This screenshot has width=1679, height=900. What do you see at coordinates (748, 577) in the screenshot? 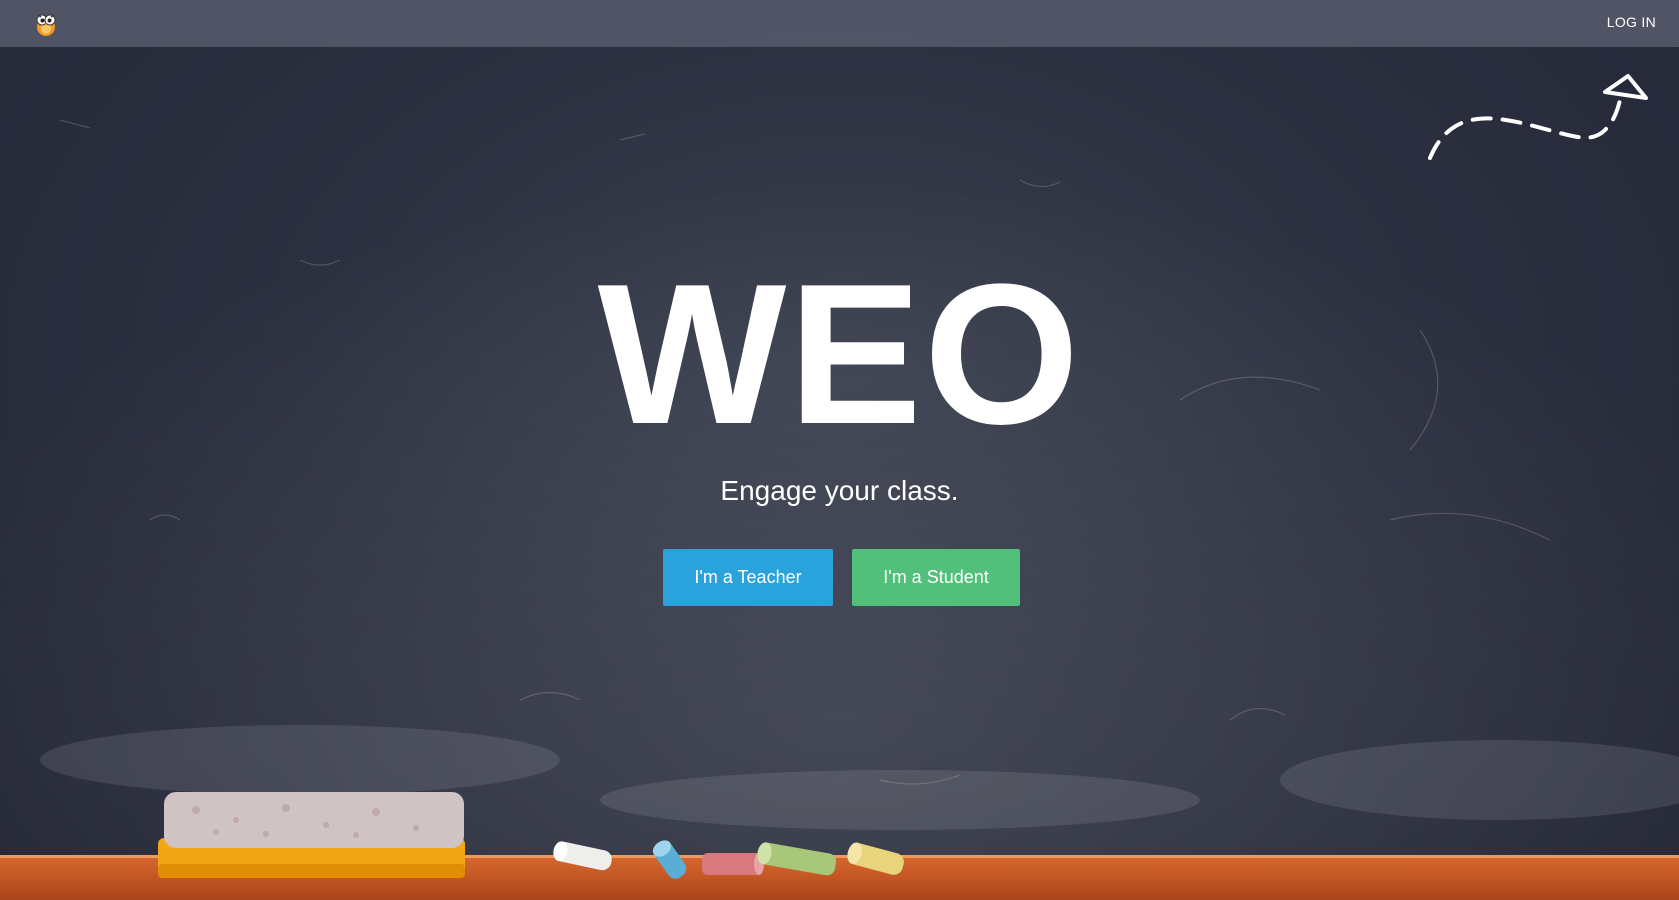
I see `teacher-button: I'm a Teacher` at bounding box center [748, 577].